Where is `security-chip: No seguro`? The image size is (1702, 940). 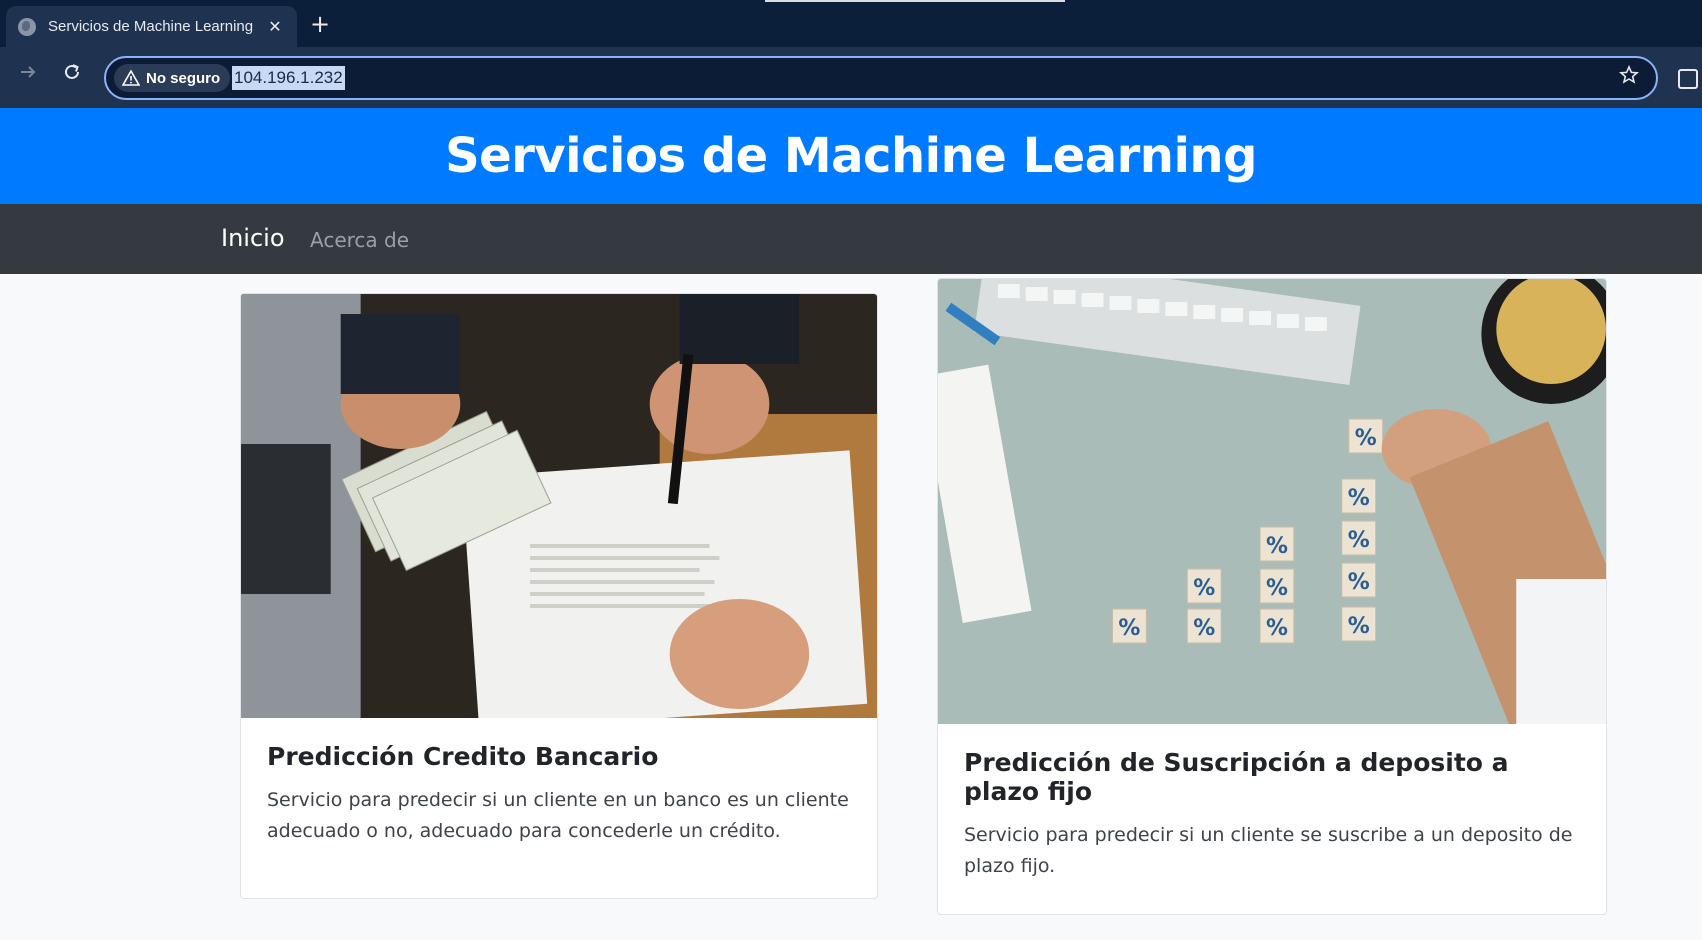
security-chip: No seguro is located at coordinates (172, 78).